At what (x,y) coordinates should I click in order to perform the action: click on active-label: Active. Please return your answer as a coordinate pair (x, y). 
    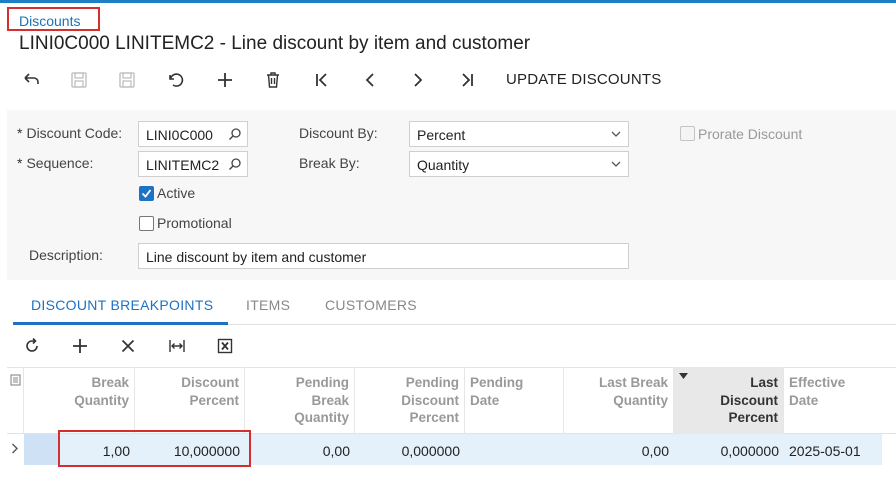
    Looking at the image, I should click on (176, 193).